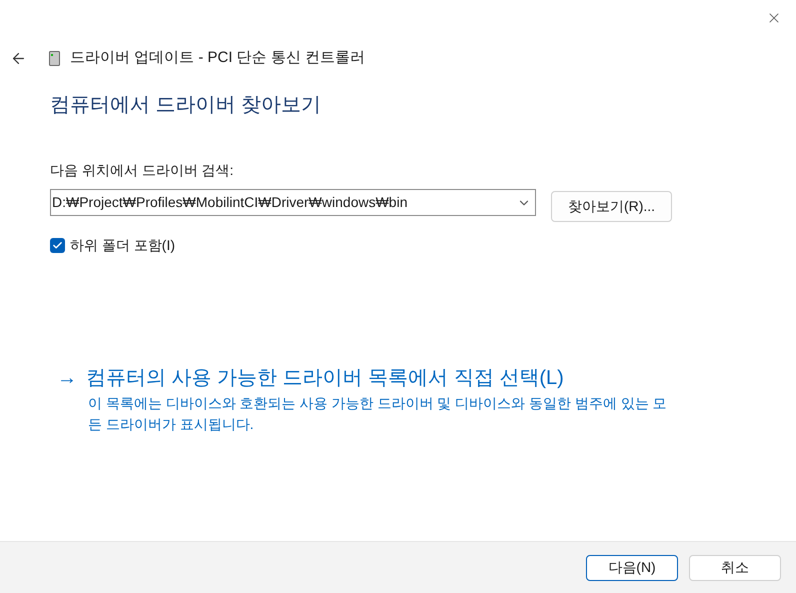 The height and width of the screenshot is (593, 796). What do you see at coordinates (171, 424) in the screenshot?
I see `link-description: 든 드라이버가 표시됩니다.` at bounding box center [171, 424].